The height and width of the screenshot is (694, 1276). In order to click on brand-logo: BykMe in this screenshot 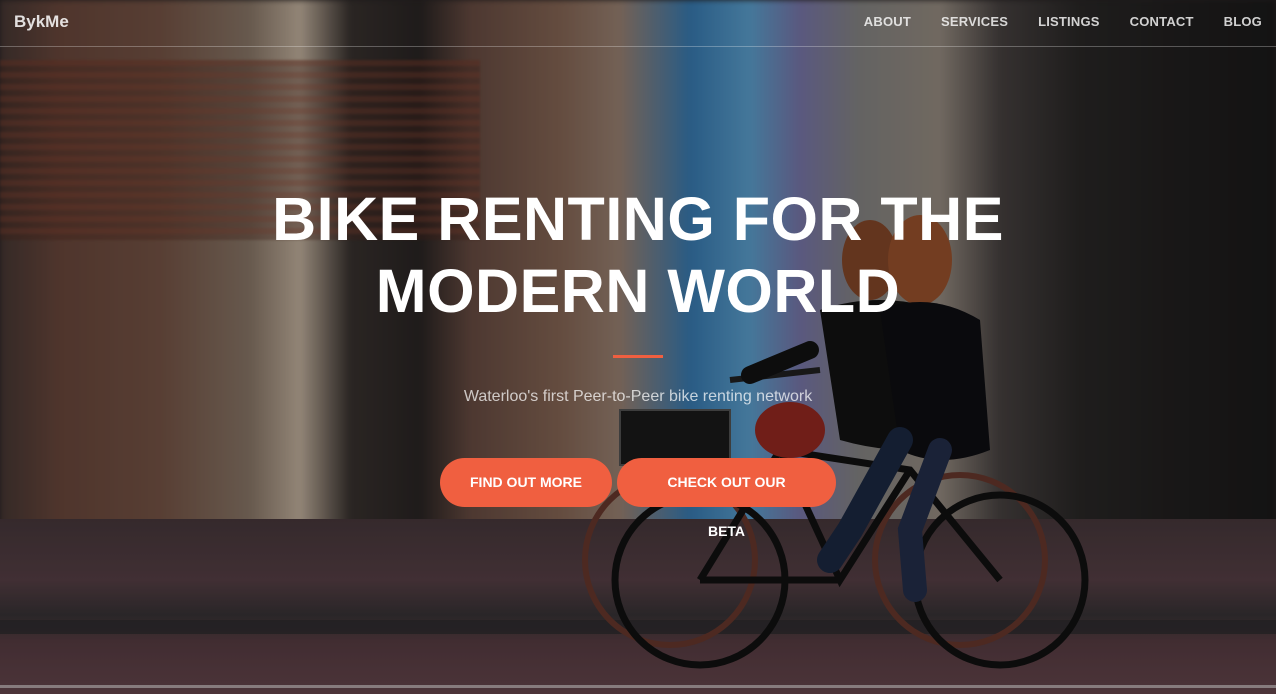, I will do `click(41, 22)`.